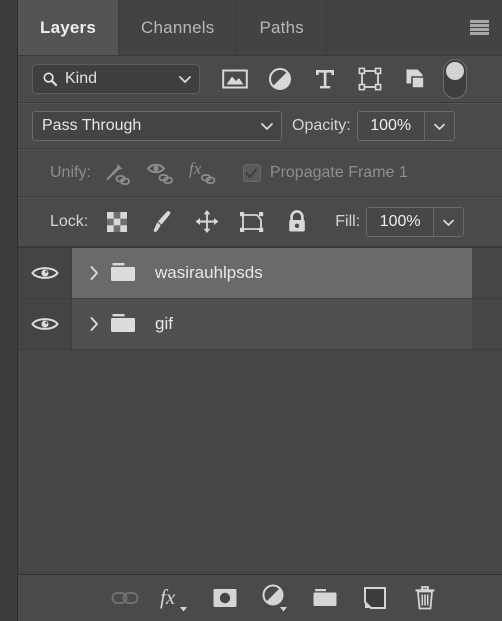  I want to click on fill-value: 100%, so click(400, 222).